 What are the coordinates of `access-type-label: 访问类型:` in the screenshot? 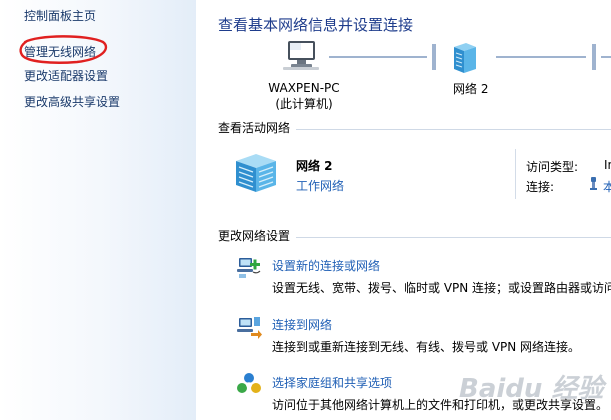 It's located at (552, 167).